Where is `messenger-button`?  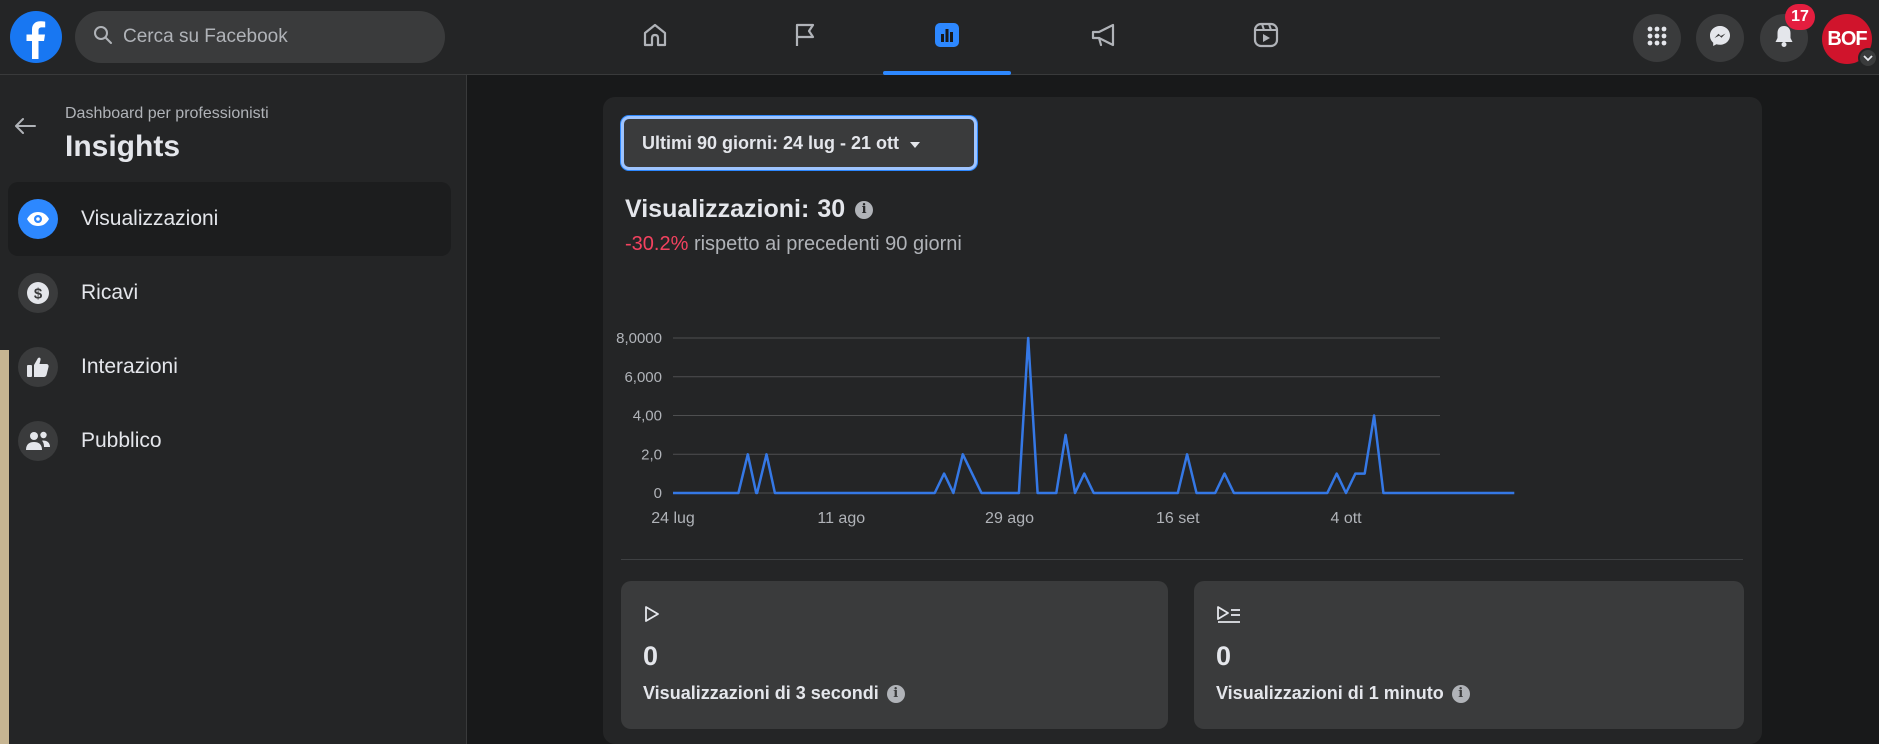
messenger-button is located at coordinates (1720, 38).